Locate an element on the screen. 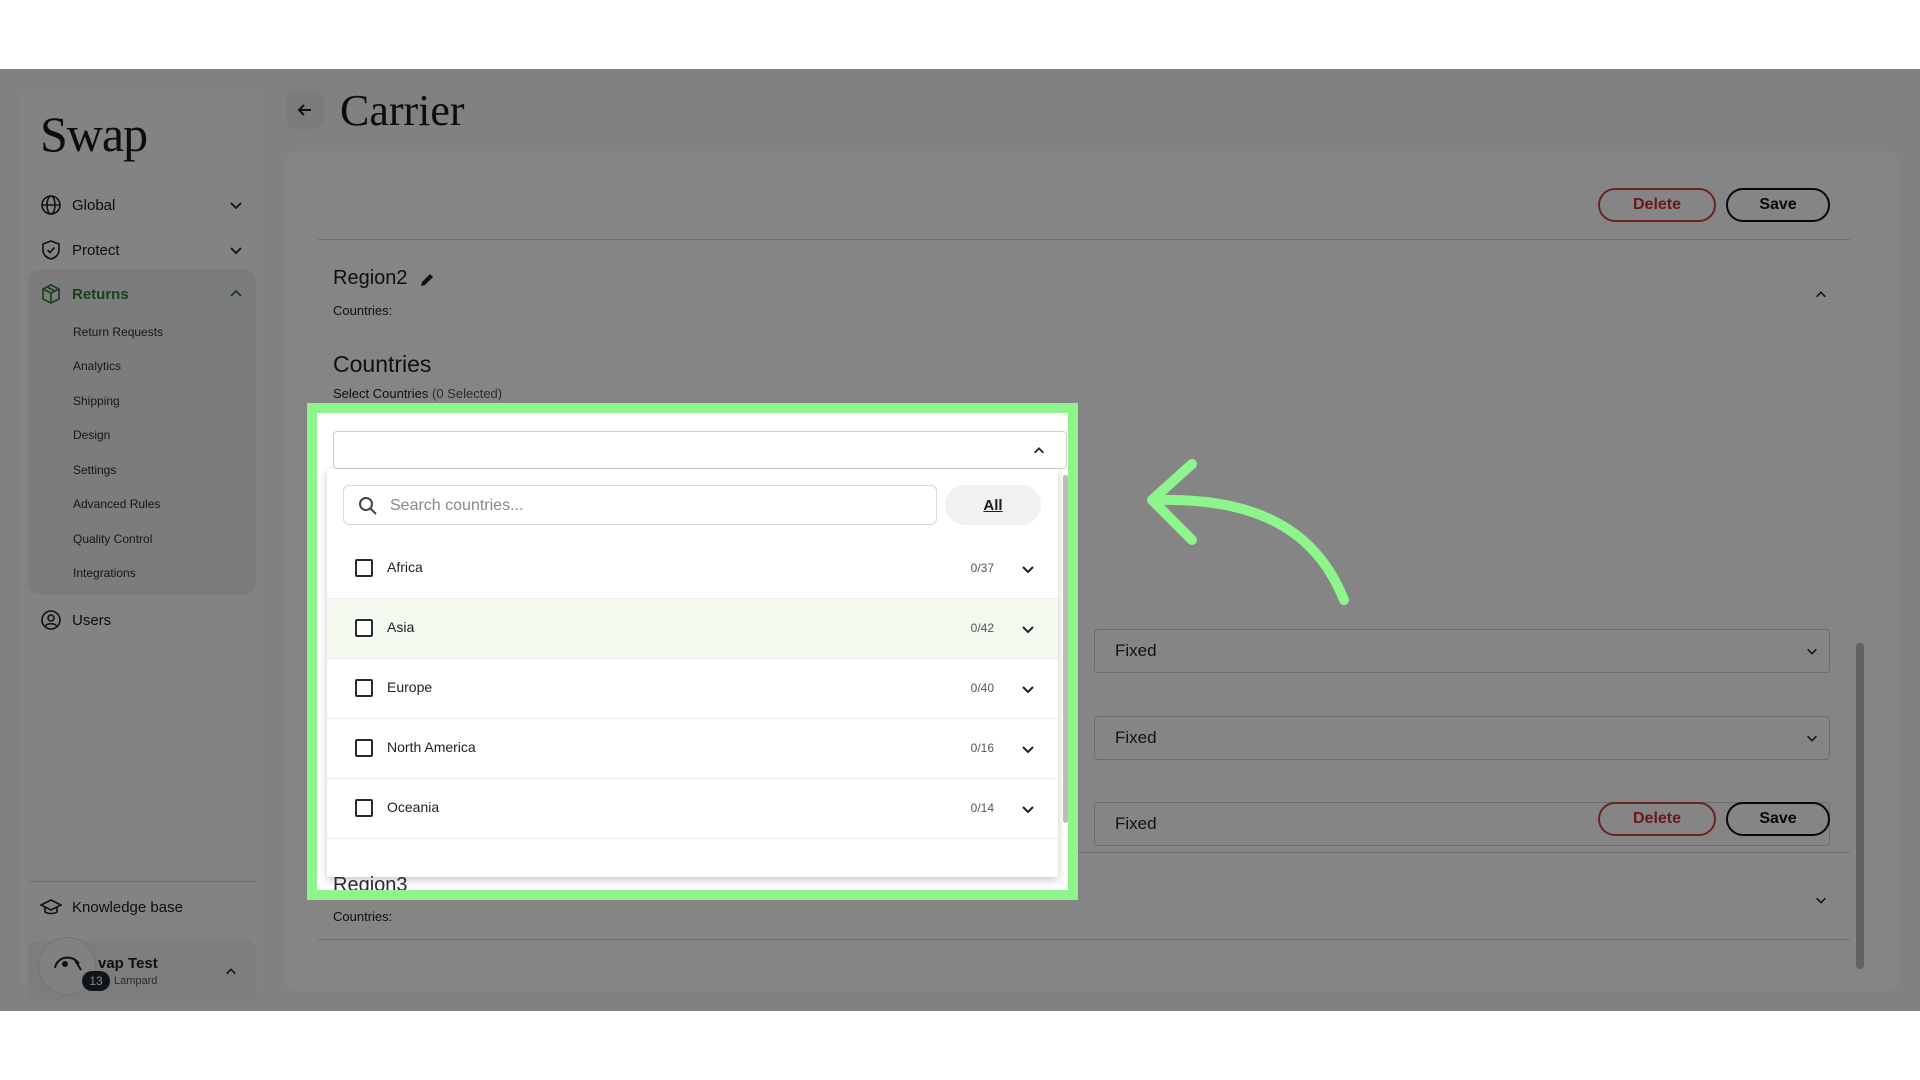 This screenshot has height=1080, width=1920. sidebar-item-label: Protect is located at coordinates (96, 250).